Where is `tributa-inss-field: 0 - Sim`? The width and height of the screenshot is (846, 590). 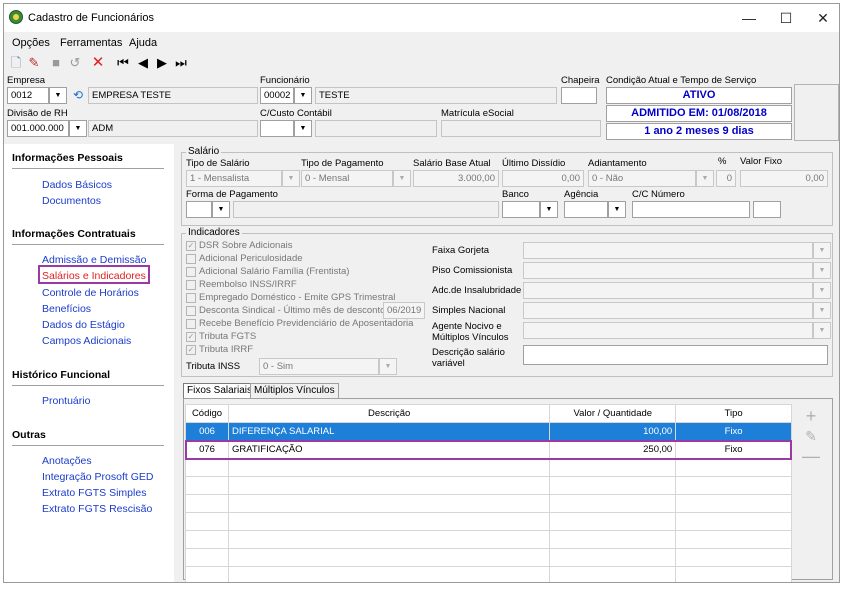
tributa-inss-field: 0 - Sim is located at coordinates (319, 366).